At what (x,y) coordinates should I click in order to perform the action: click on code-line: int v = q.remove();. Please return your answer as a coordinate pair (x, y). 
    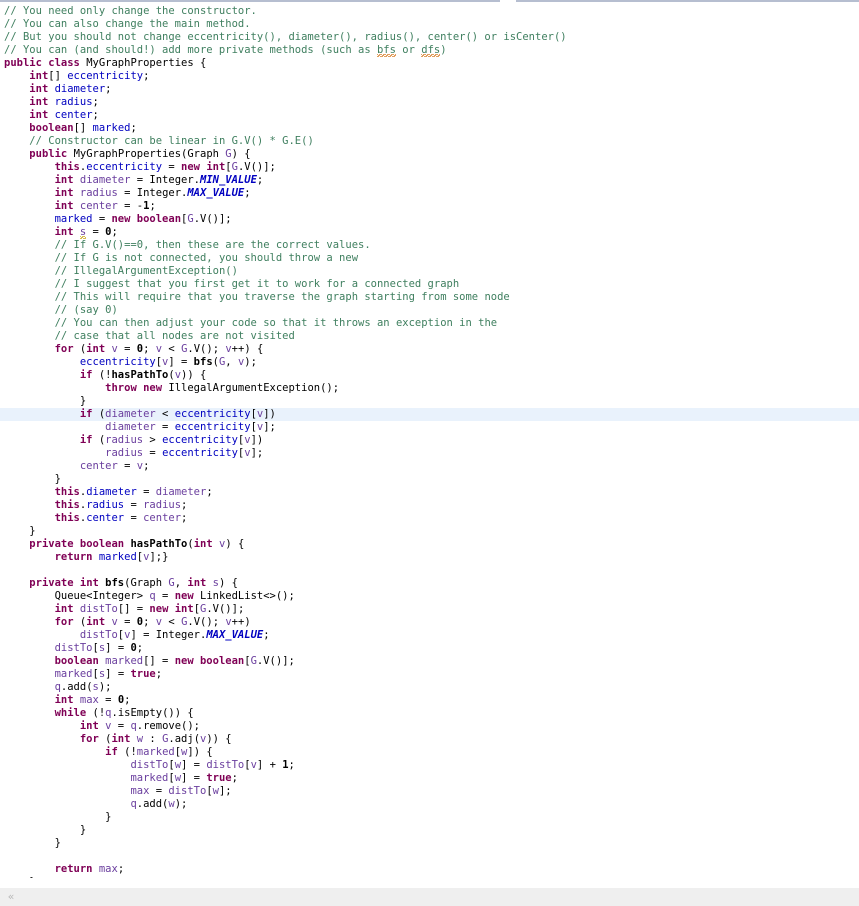
    Looking at the image, I should click on (429, 726).